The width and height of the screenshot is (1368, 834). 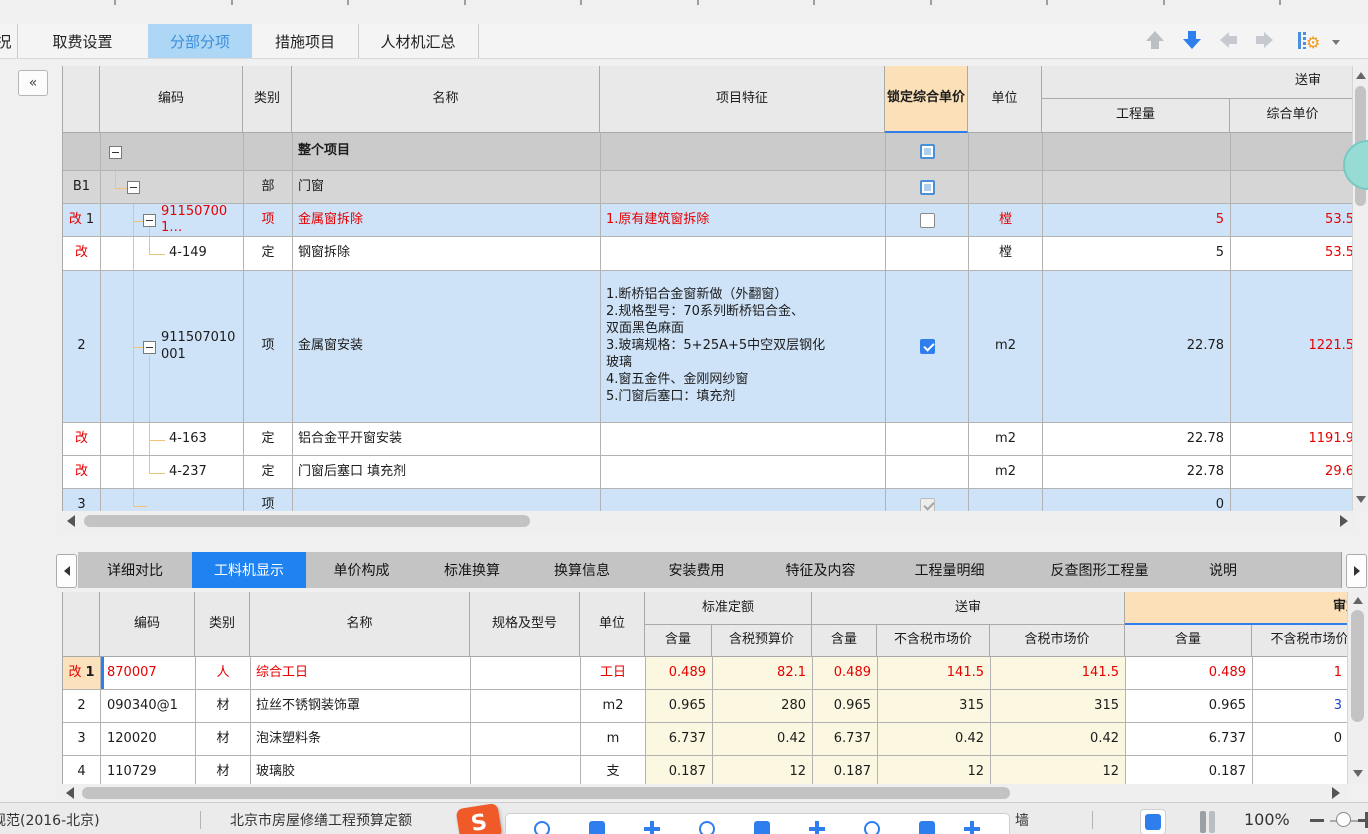 What do you see at coordinates (1263, 570) in the screenshot?
I see `bottom-tab-说明: 说明` at bounding box center [1263, 570].